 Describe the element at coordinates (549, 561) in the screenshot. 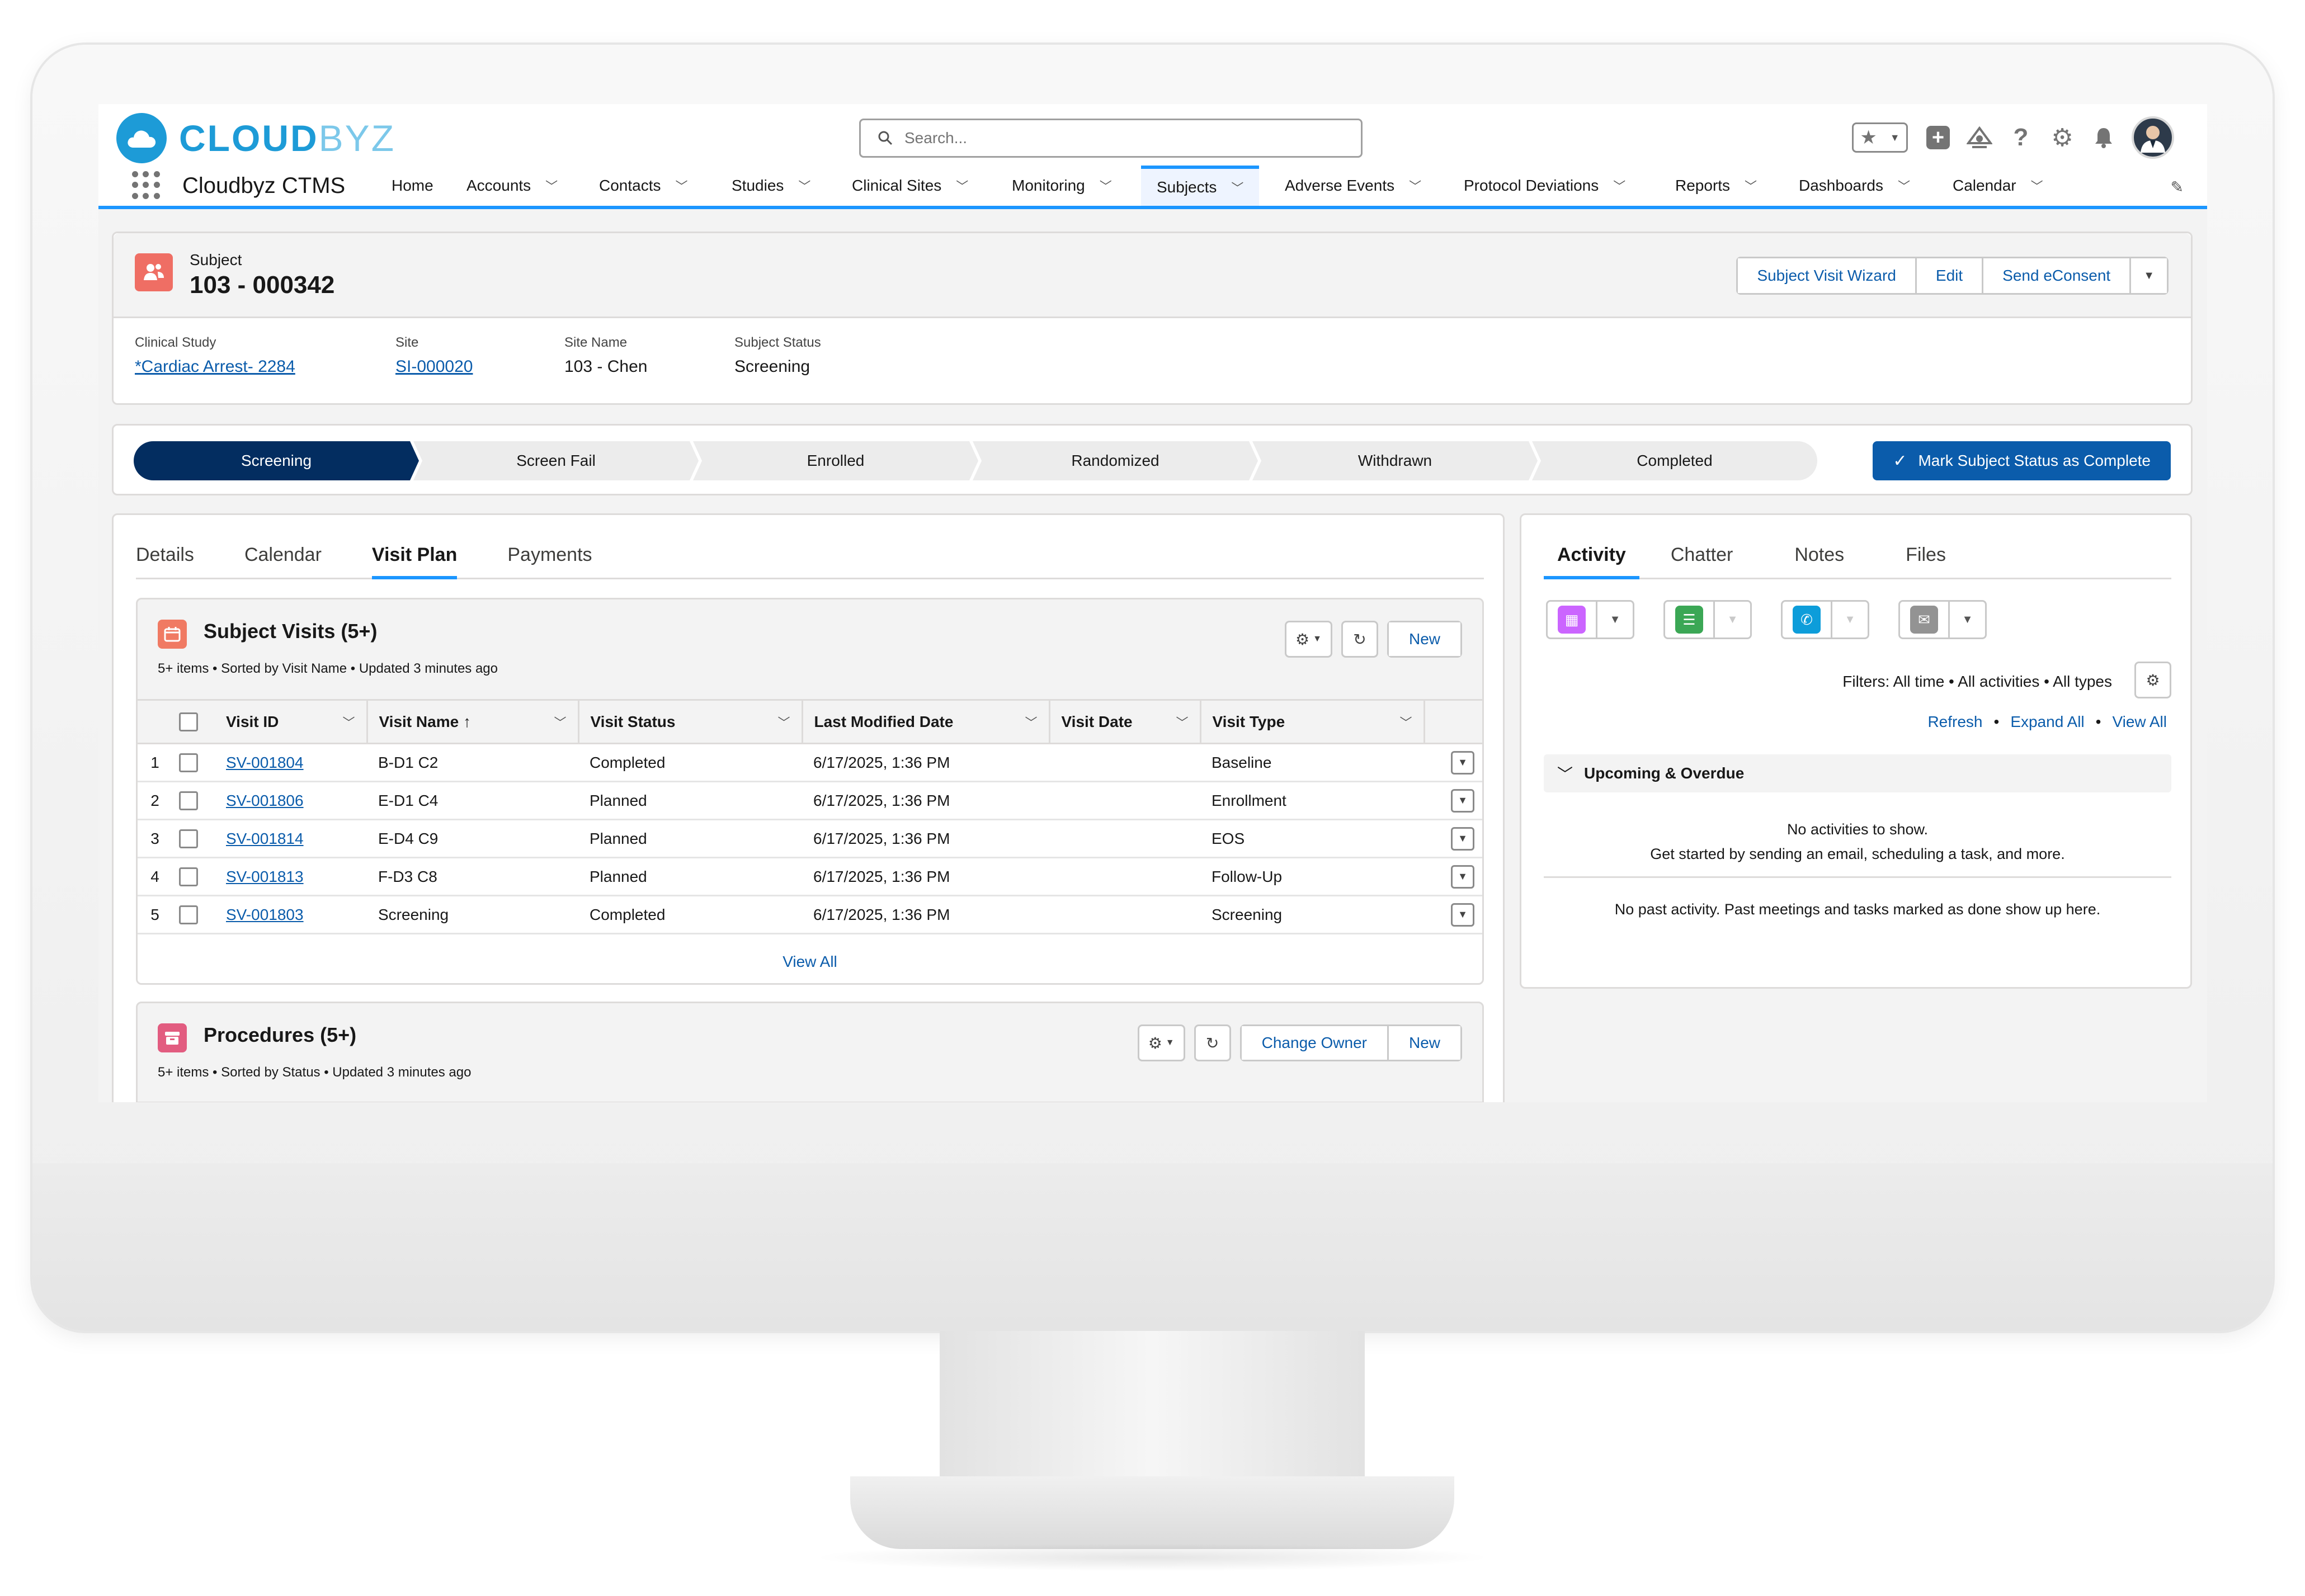

I see `tab-payments: Payments` at that location.